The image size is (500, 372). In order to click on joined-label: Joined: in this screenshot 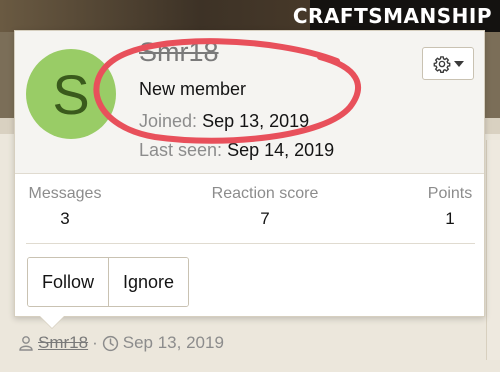, I will do `click(168, 121)`.